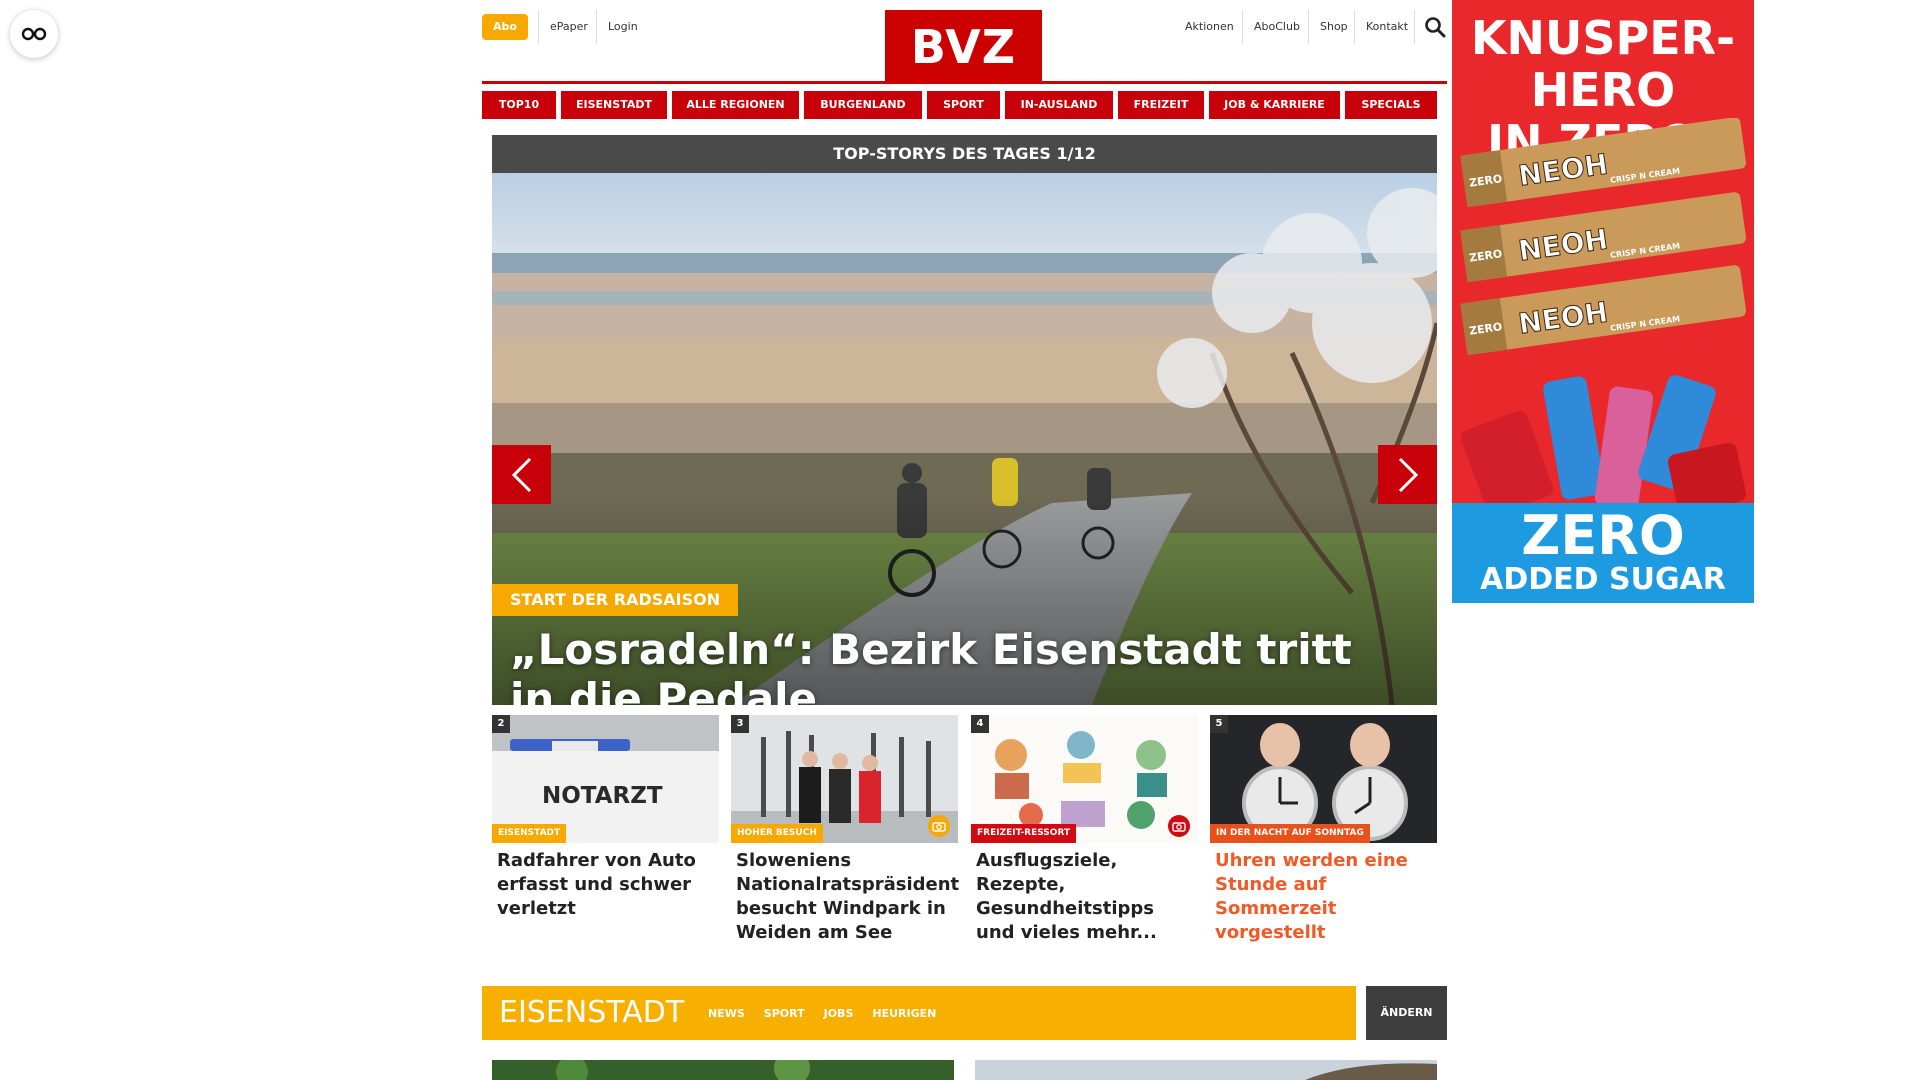 The image size is (1920, 1080). I want to click on aktionen-link: Aktionen, so click(1209, 27).